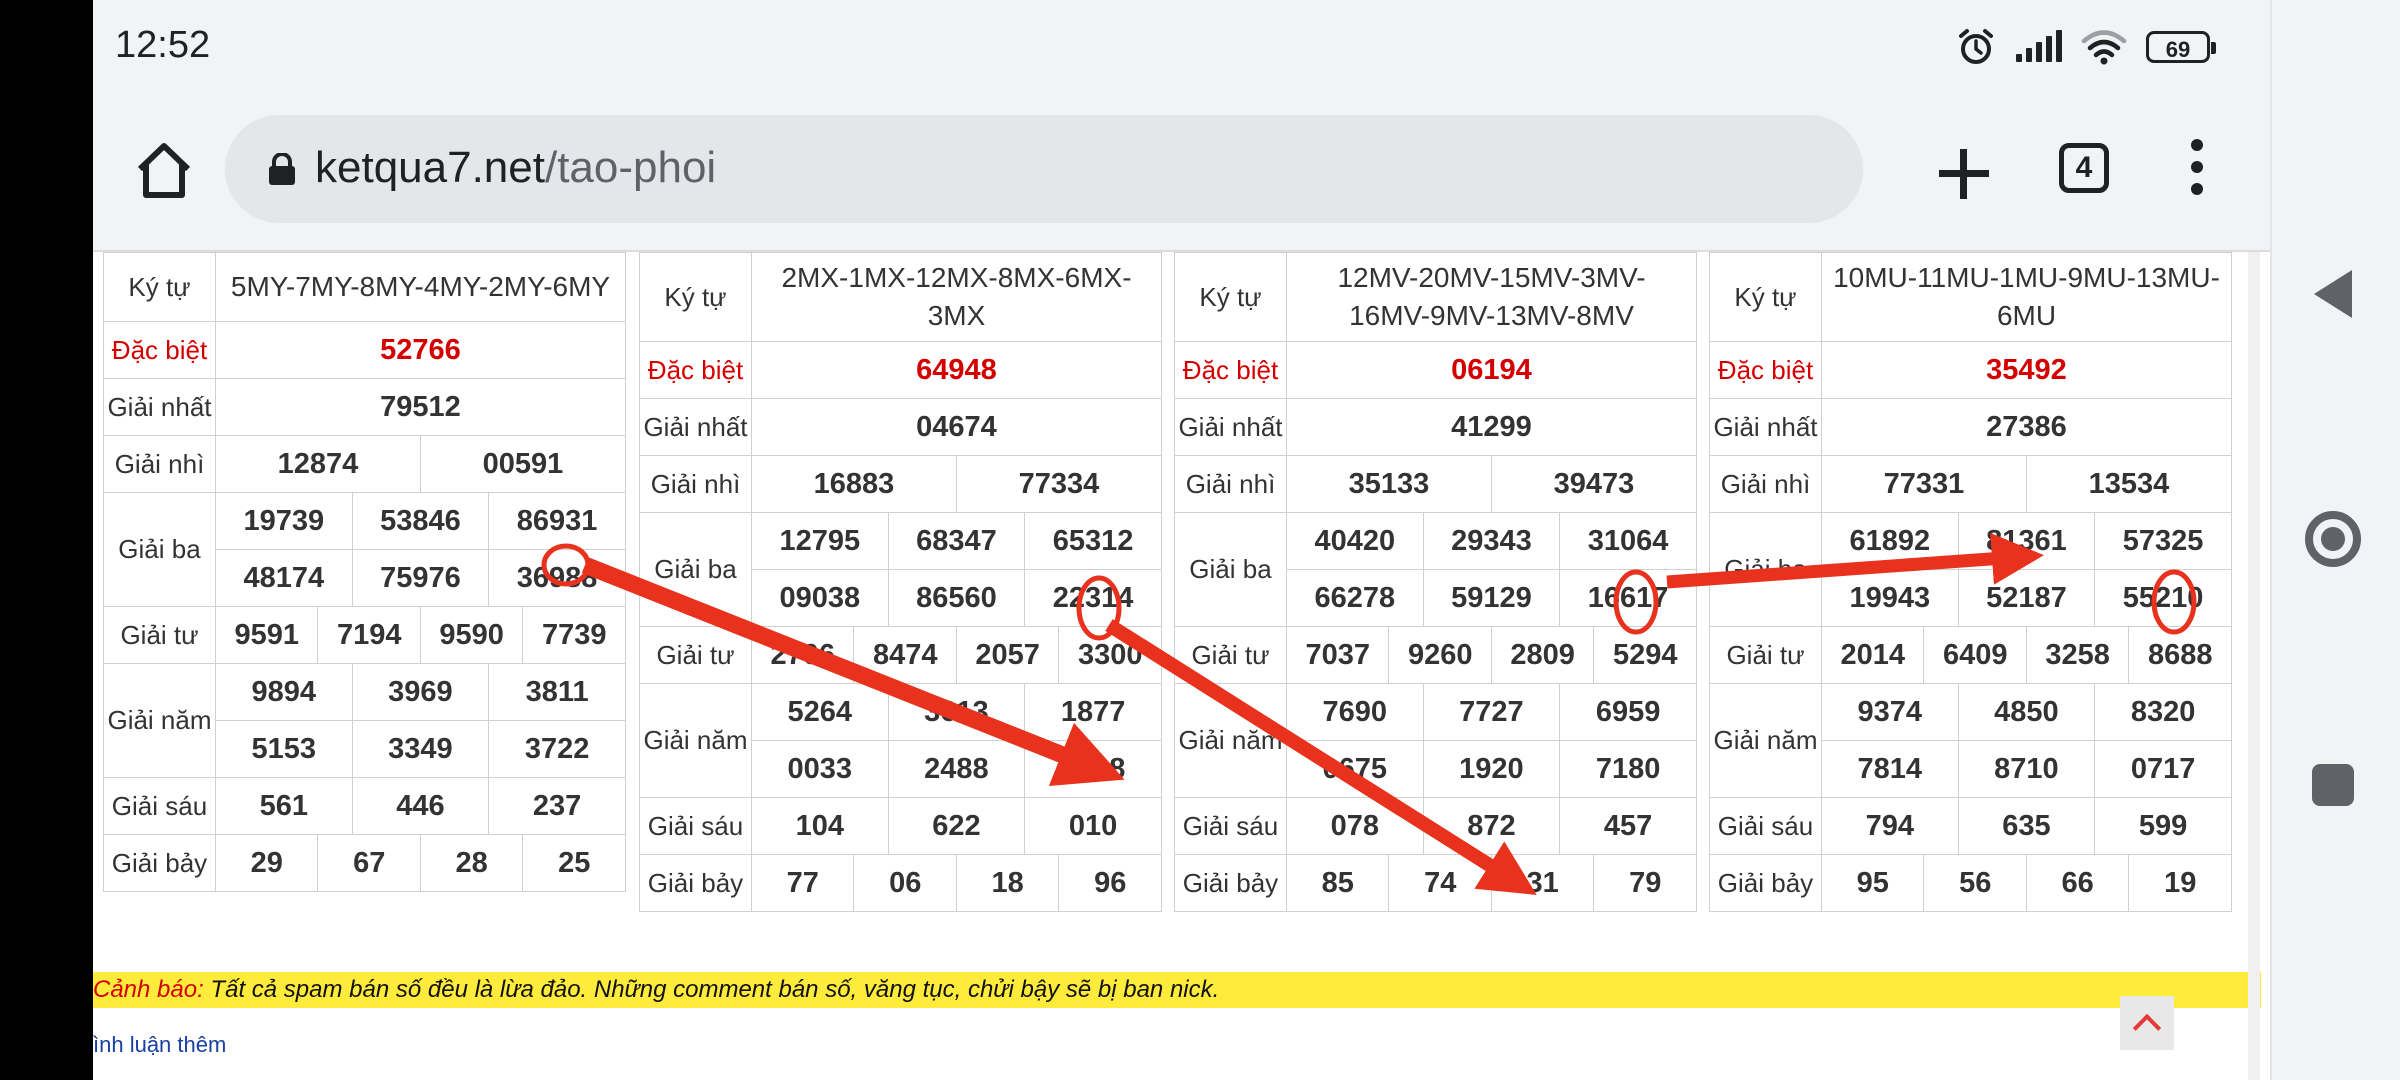 This screenshot has height=1080, width=2400. Describe the element at coordinates (2333, 539) in the screenshot. I see `home-nav-icon` at that location.